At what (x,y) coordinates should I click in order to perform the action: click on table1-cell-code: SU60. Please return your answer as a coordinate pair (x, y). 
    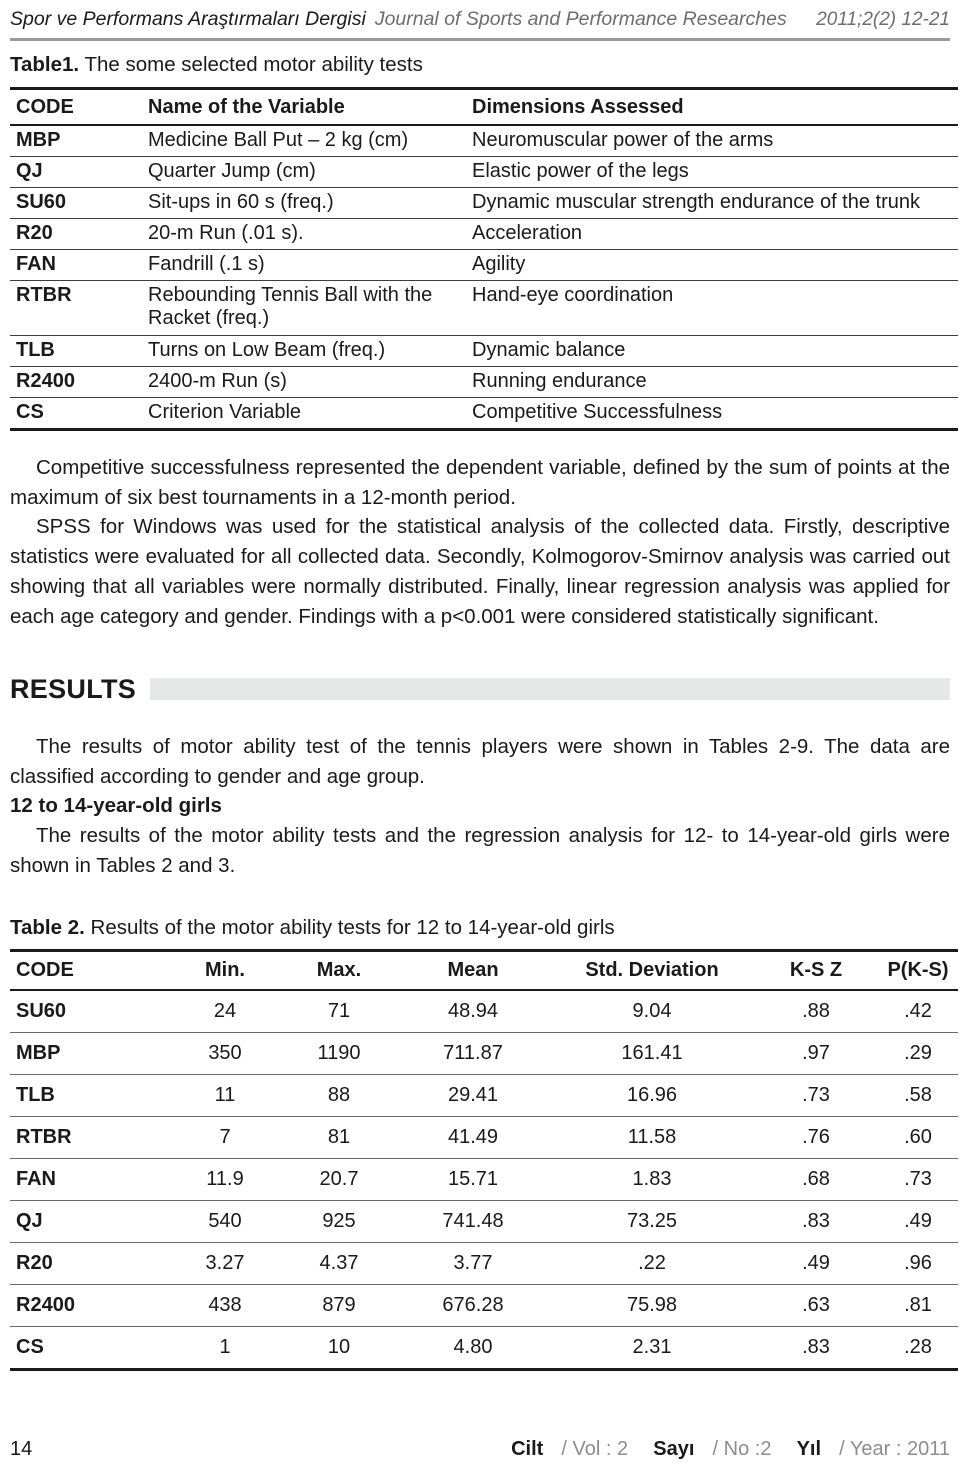
    Looking at the image, I should click on (78, 203).